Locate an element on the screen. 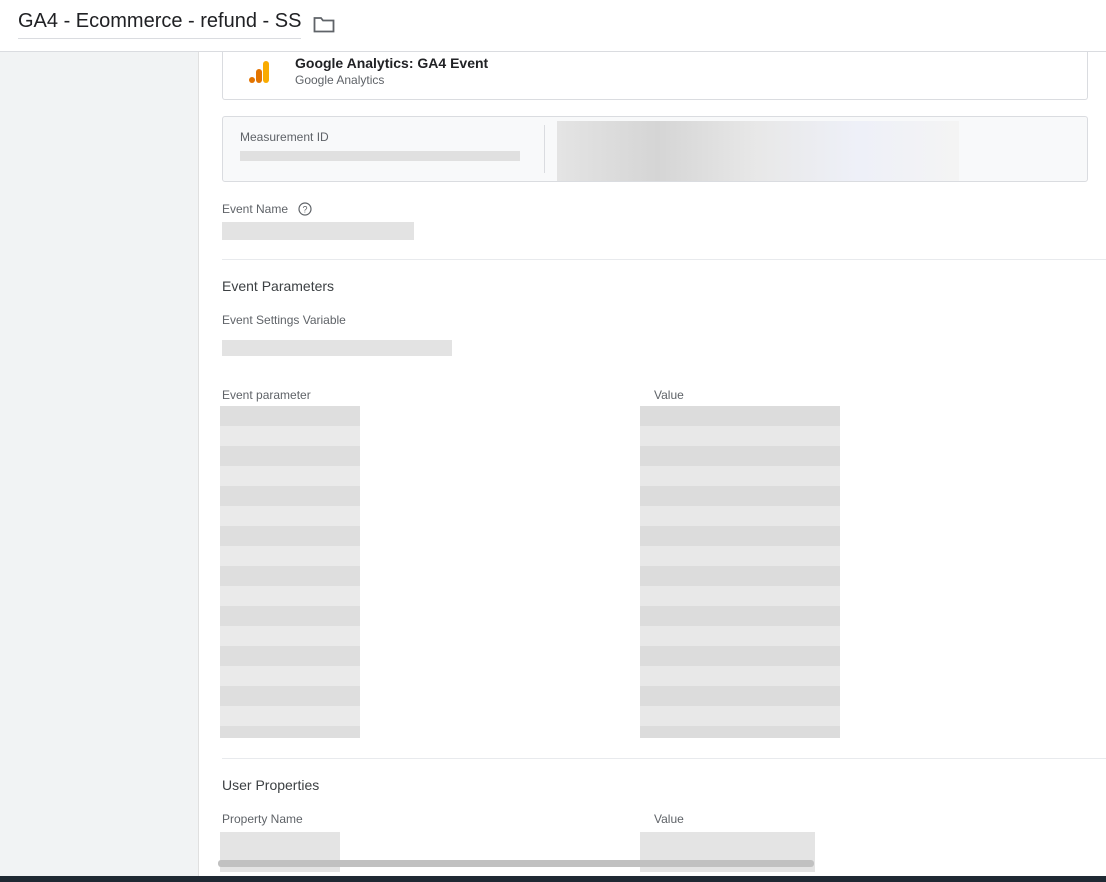 The image size is (1106, 882). measurement-id-box: Measurement ID is located at coordinates (655, 149).